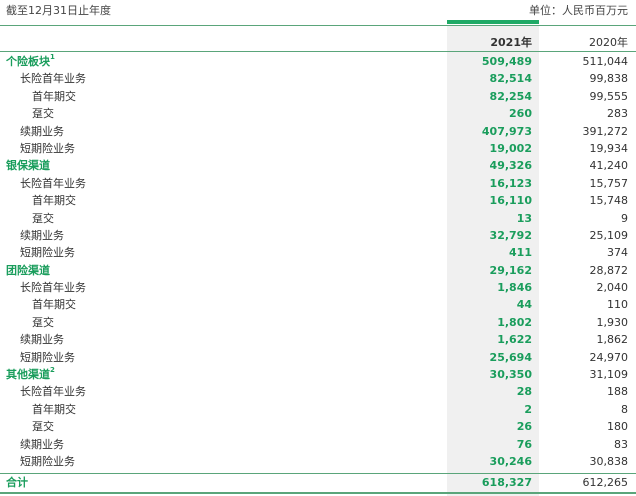 The image size is (636, 496). Describe the element at coordinates (520, 114) in the screenshot. I see `value-2021: 260` at that location.